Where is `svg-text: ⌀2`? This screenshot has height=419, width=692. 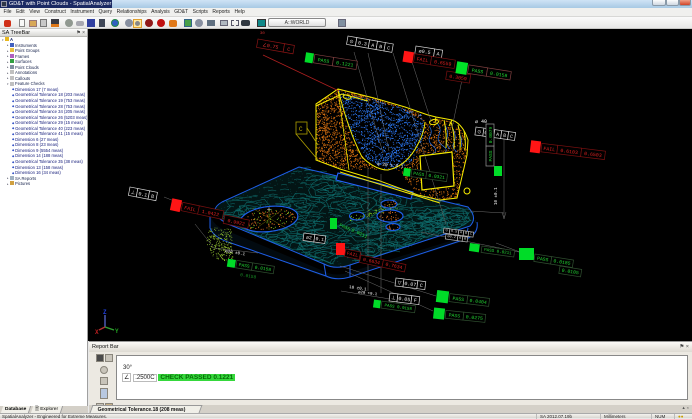
svg-text: ⌀2 is located at coordinates (309, 238).